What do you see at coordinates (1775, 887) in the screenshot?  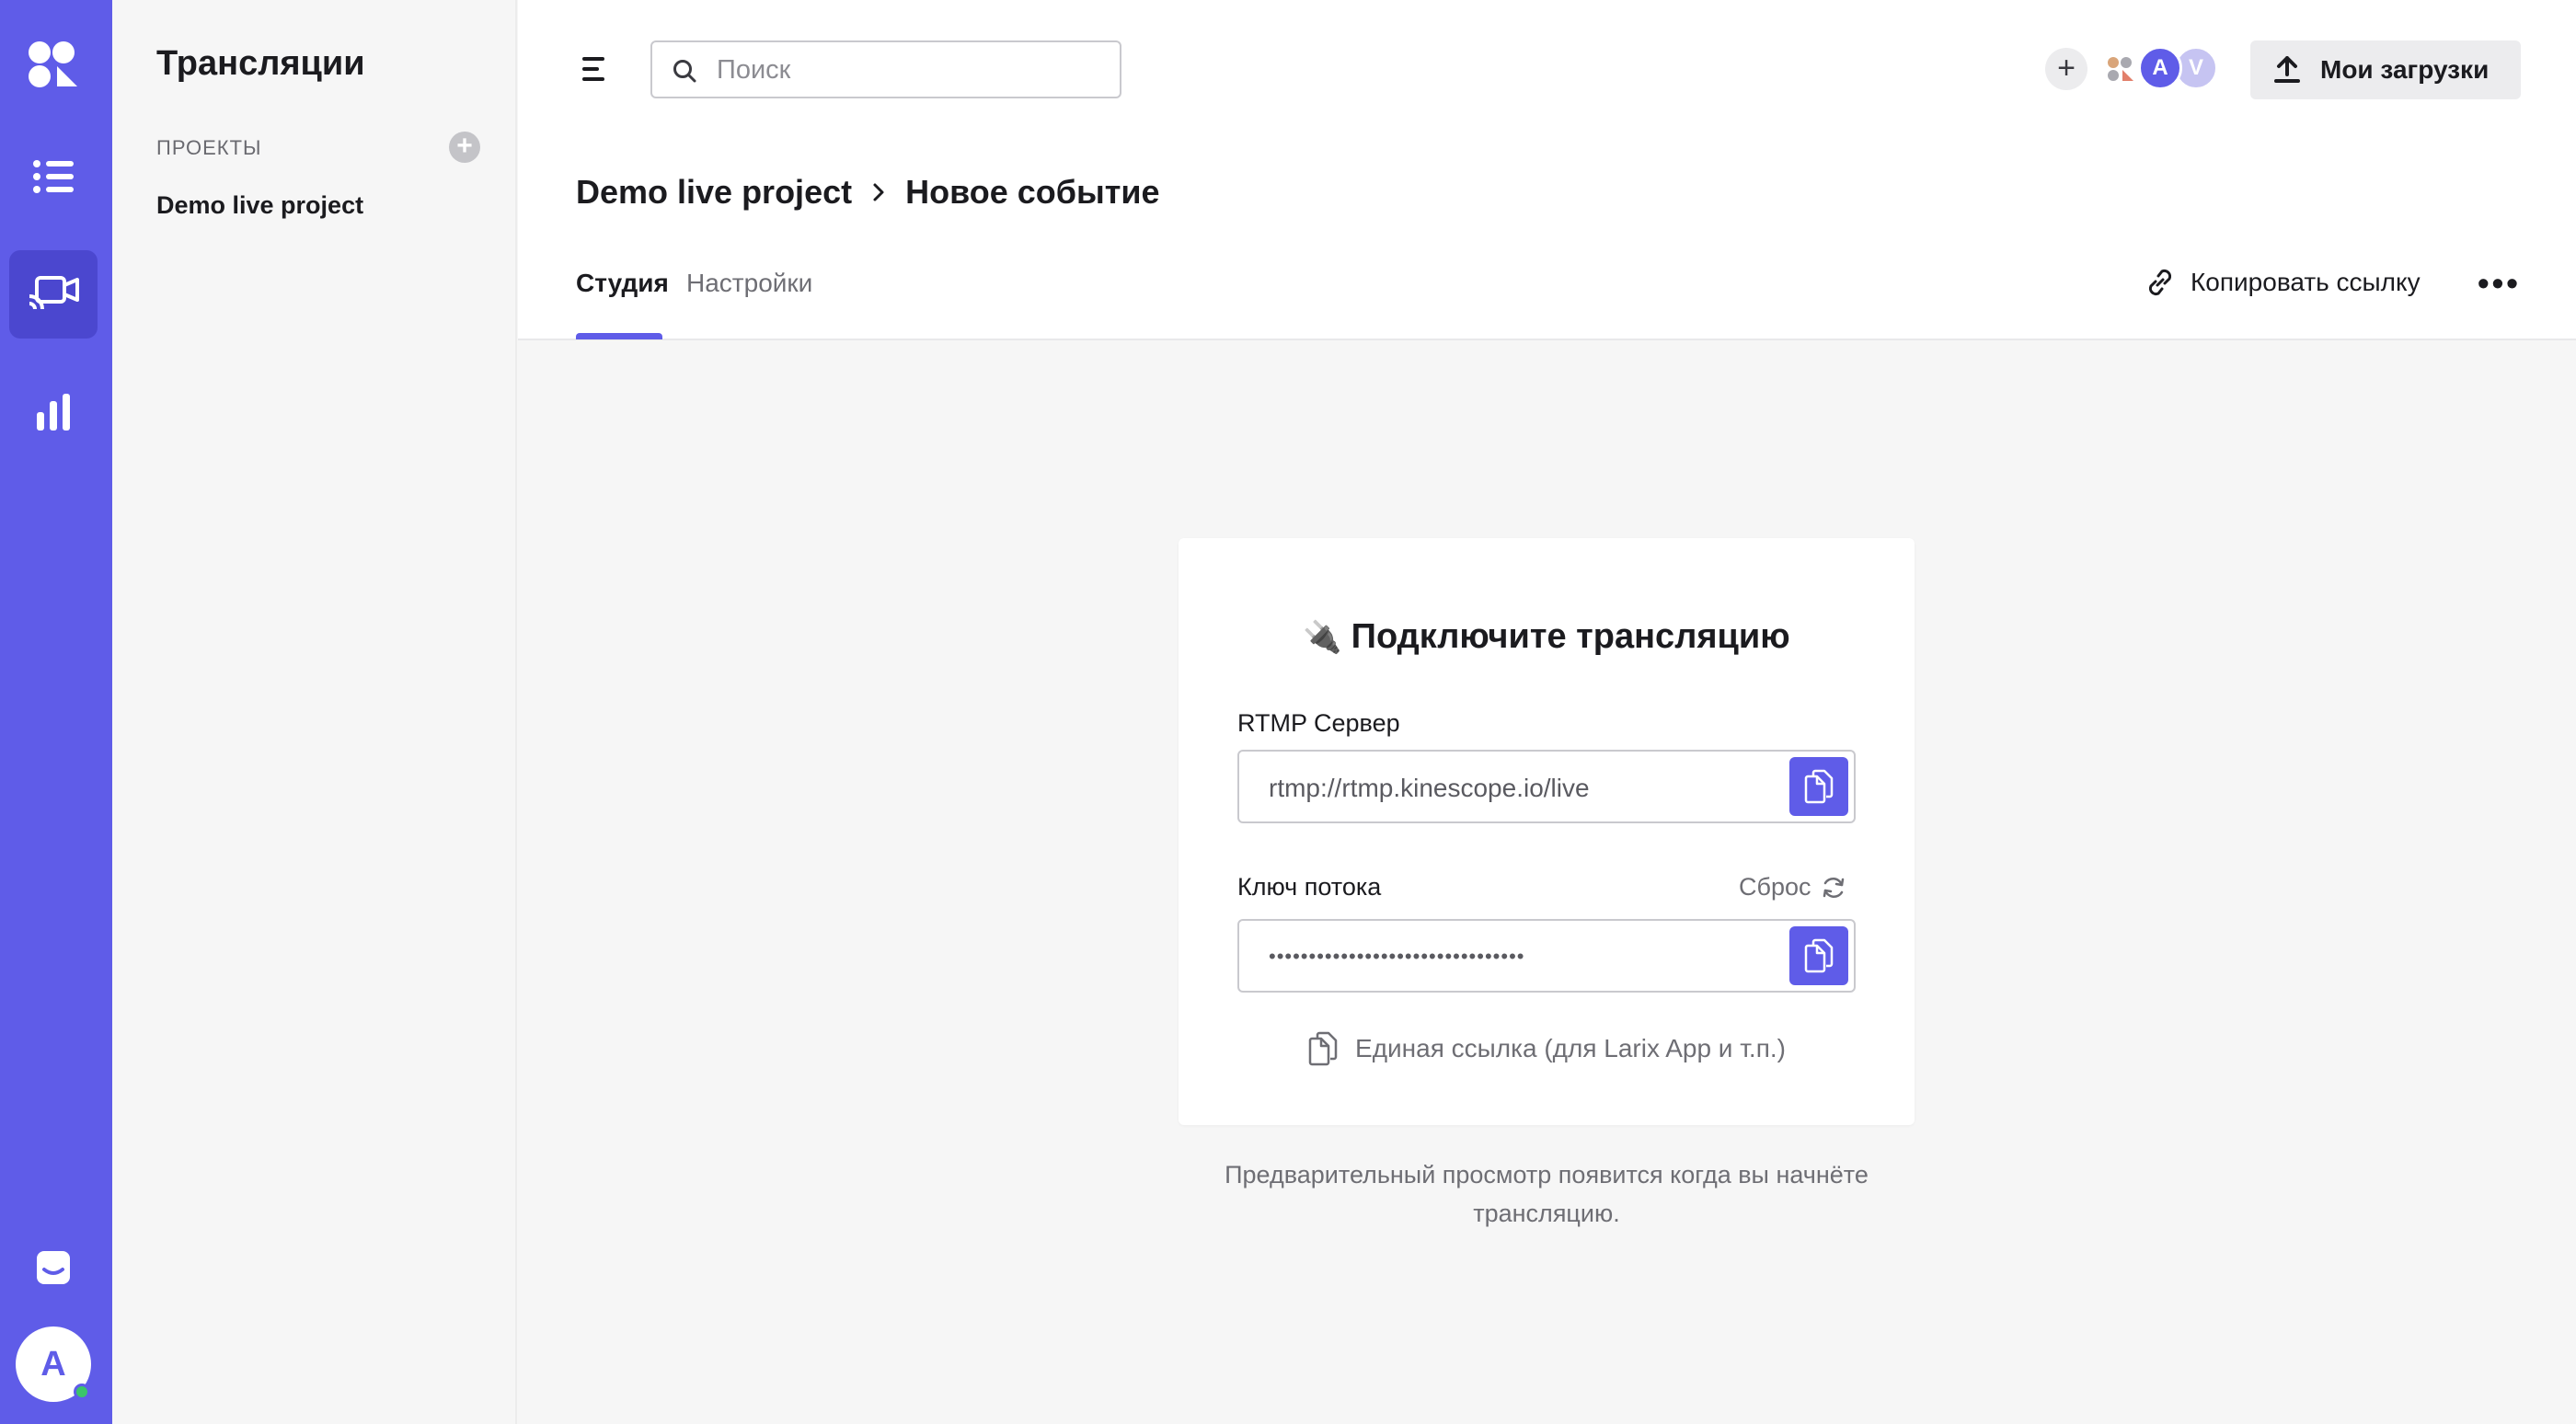 I see `reset-label: Сброс` at bounding box center [1775, 887].